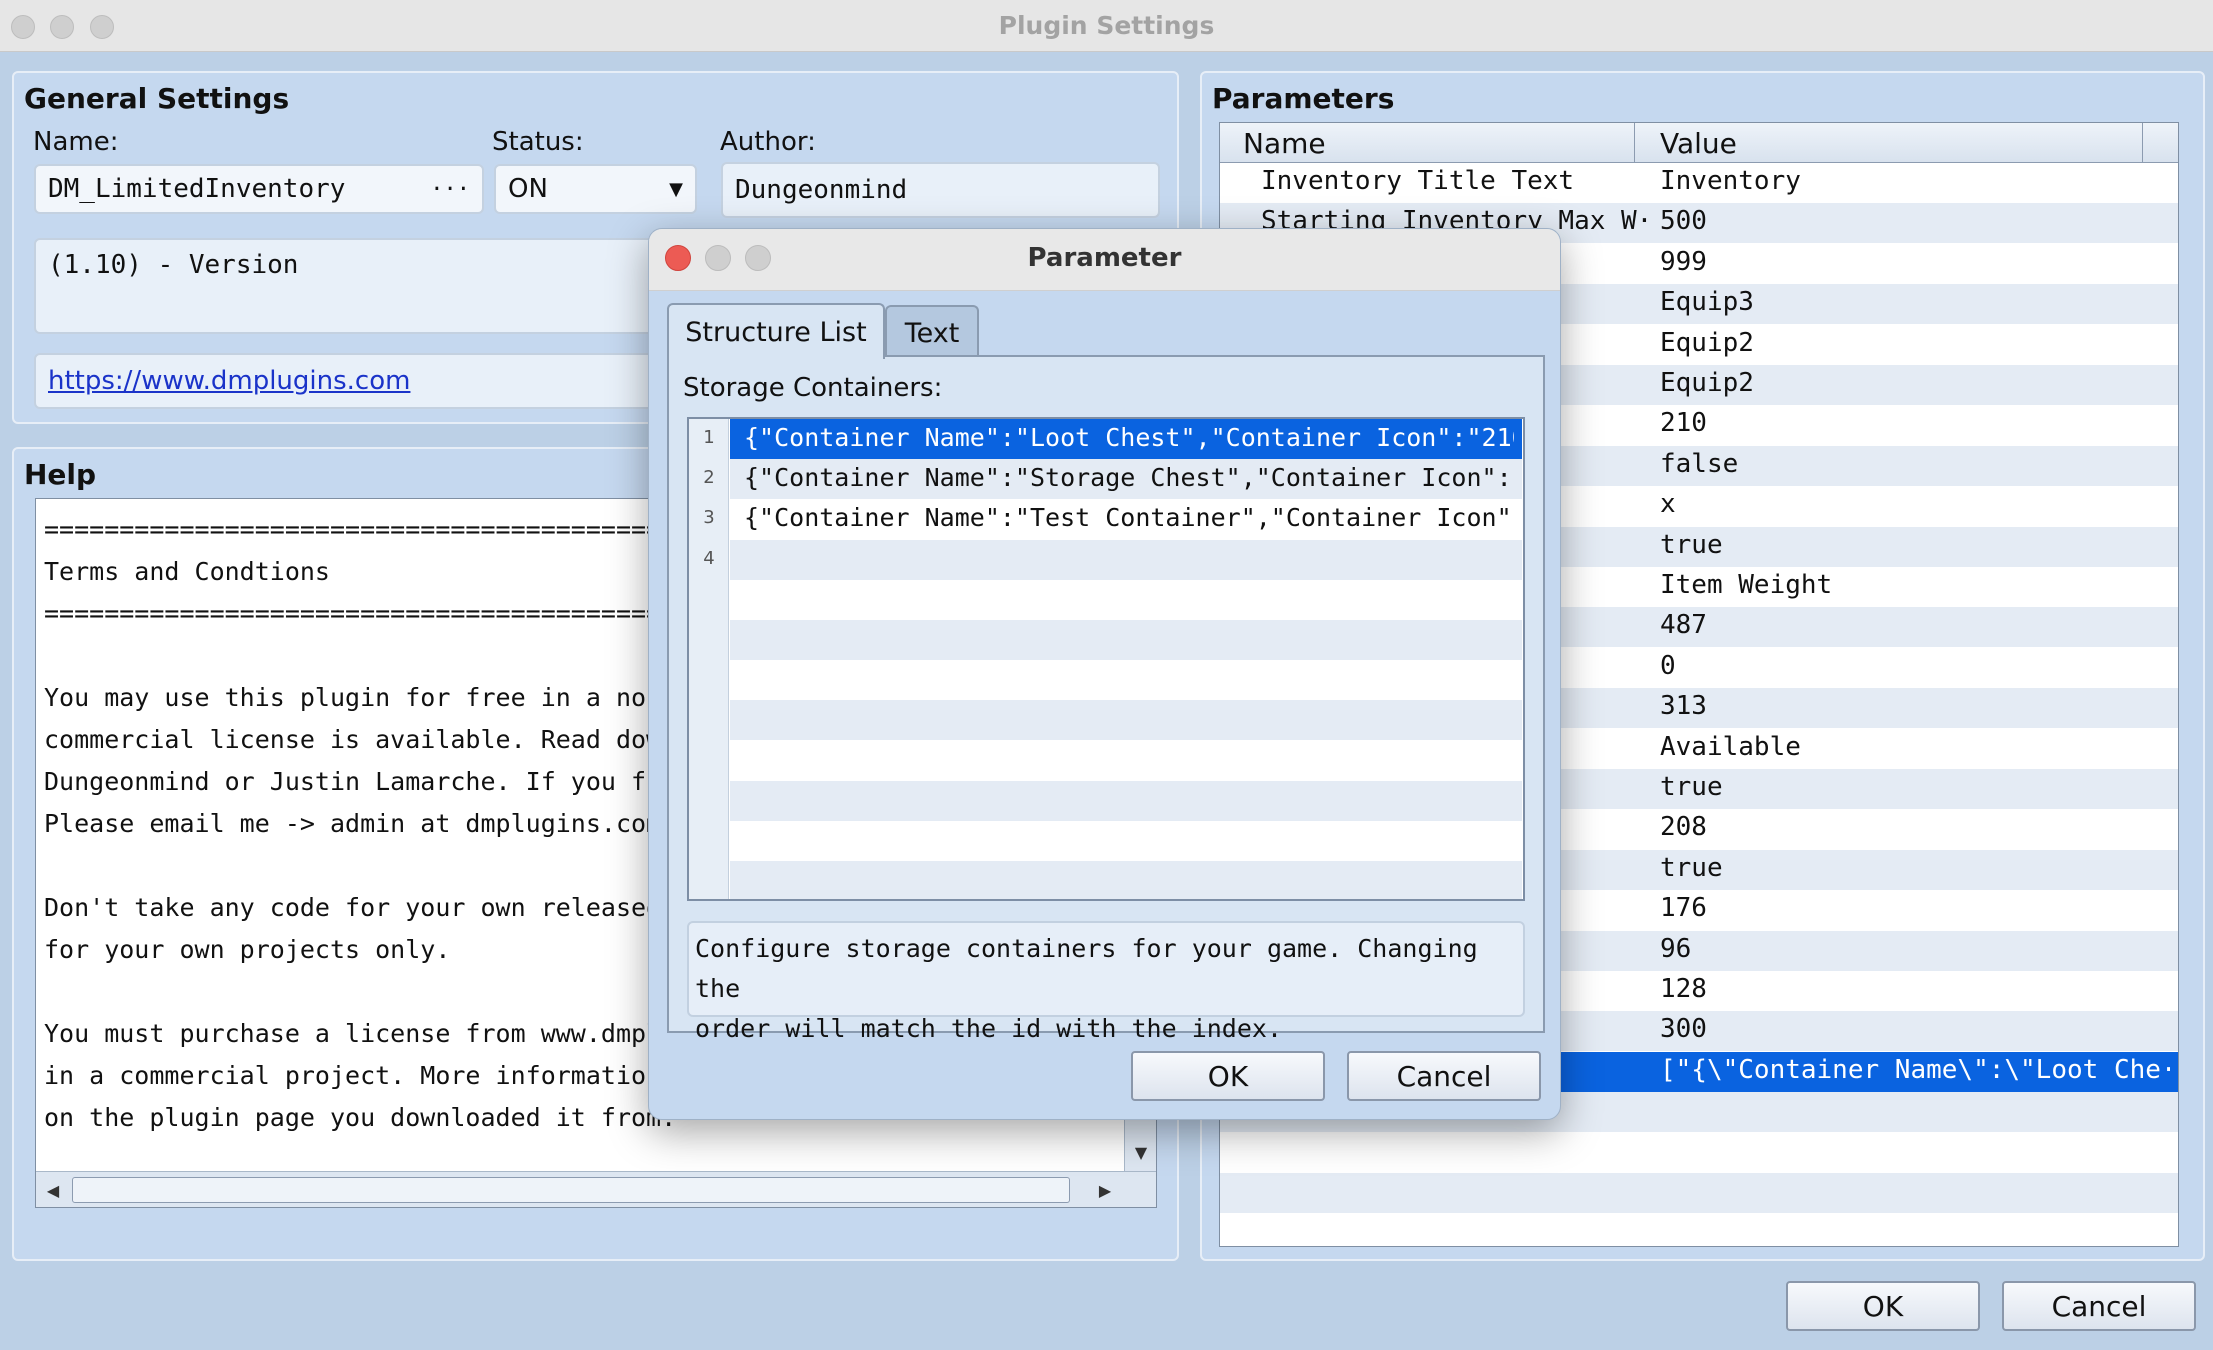  What do you see at coordinates (821, 190) in the screenshot?
I see `author-value: Dungeonmind` at bounding box center [821, 190].